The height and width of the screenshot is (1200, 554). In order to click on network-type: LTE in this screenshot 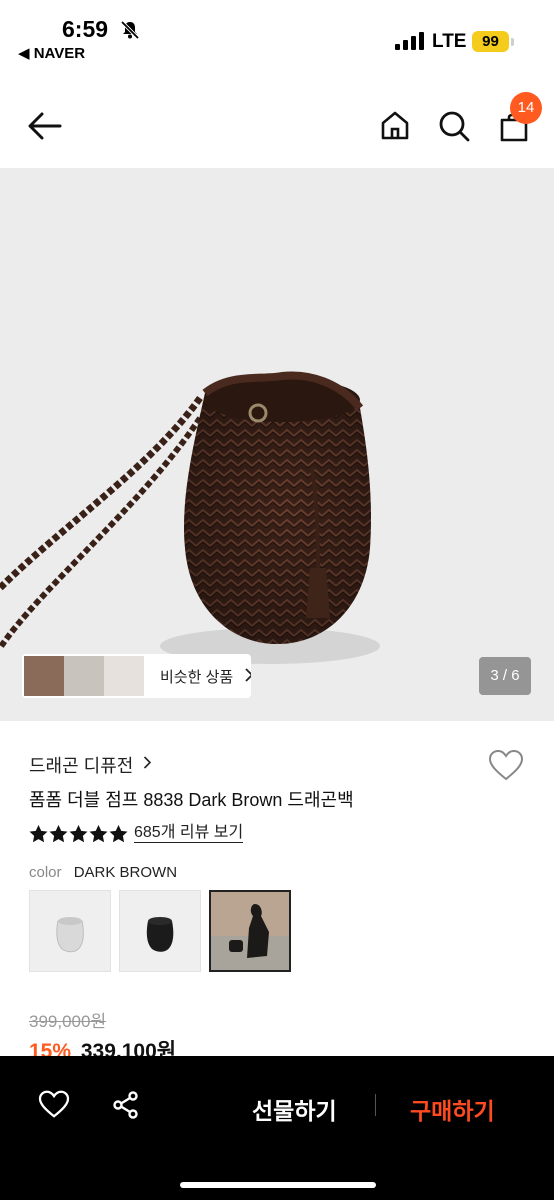, I will do `click(449, 41)`.